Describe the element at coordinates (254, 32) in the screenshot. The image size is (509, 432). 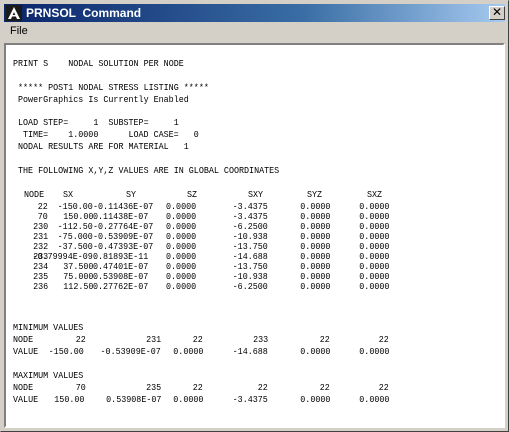
I see `menu-bar: File` at that location.